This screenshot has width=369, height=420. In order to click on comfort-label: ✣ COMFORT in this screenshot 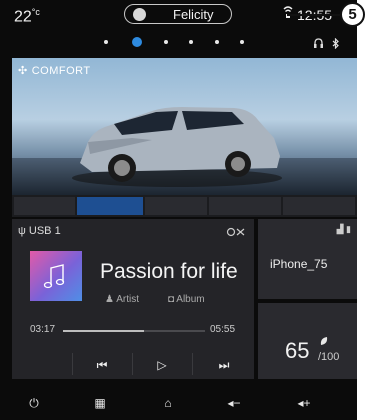, I will do `click(54, 70)`.